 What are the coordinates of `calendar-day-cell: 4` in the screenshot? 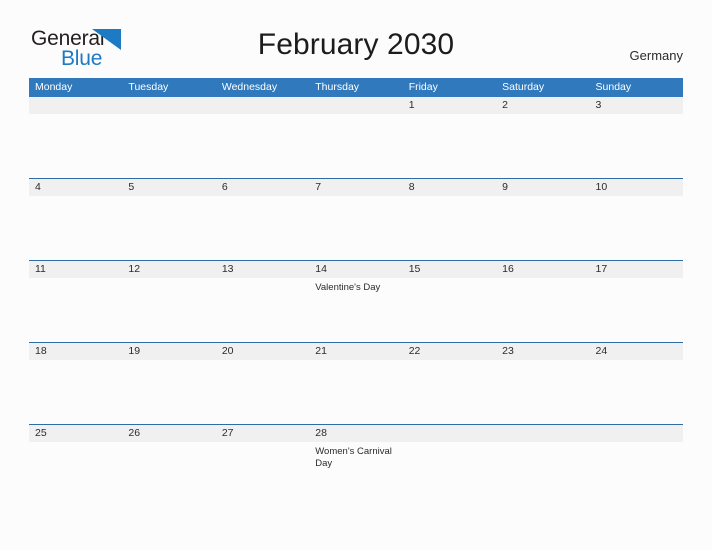 It's located at (76, 219).